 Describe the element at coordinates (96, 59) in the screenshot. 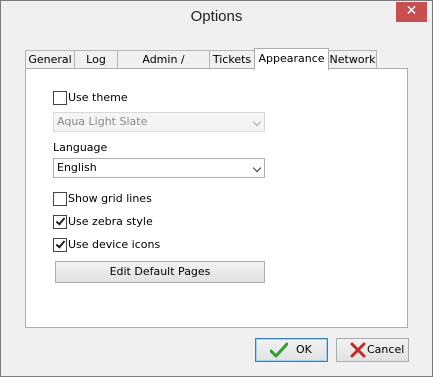

I see `tab-log: Log` at that location.